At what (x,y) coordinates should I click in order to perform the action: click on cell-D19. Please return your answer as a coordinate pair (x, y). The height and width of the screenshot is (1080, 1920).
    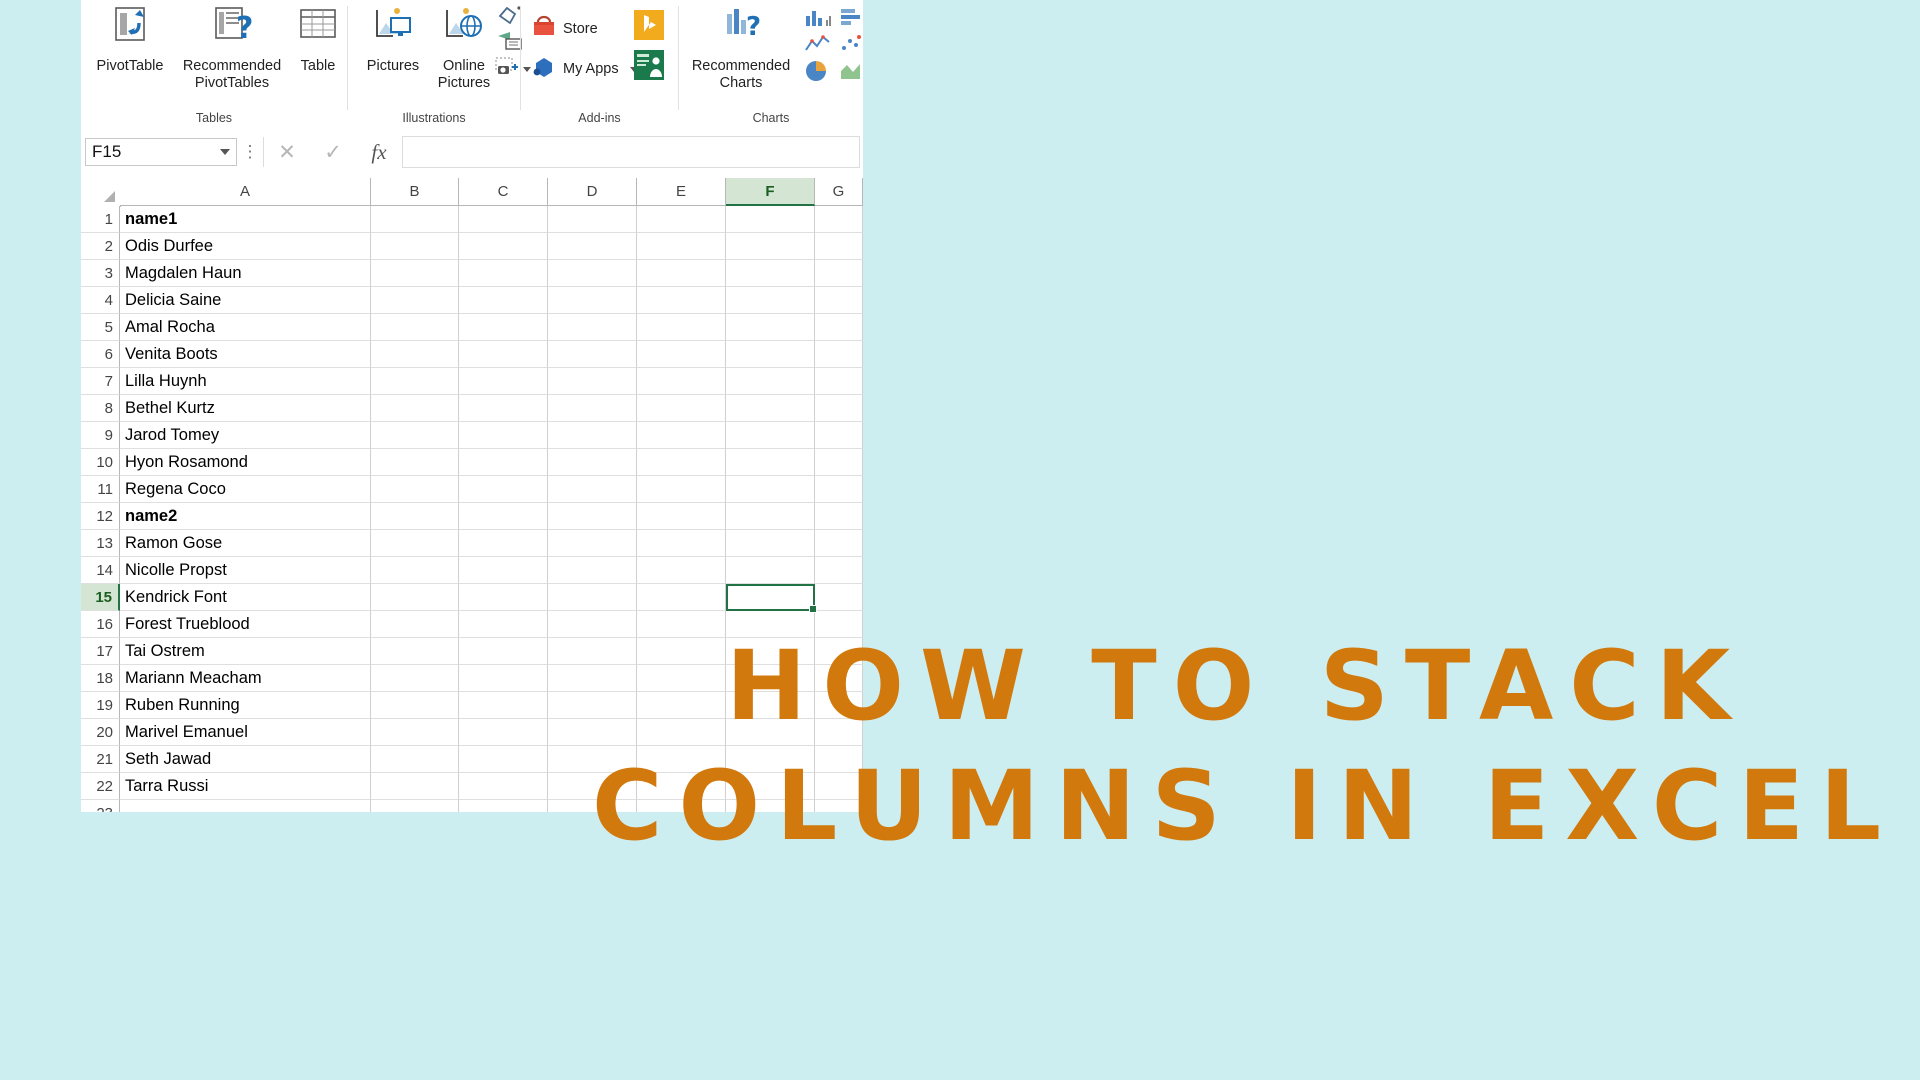
    Looking at the image, I should click on (592, 705).